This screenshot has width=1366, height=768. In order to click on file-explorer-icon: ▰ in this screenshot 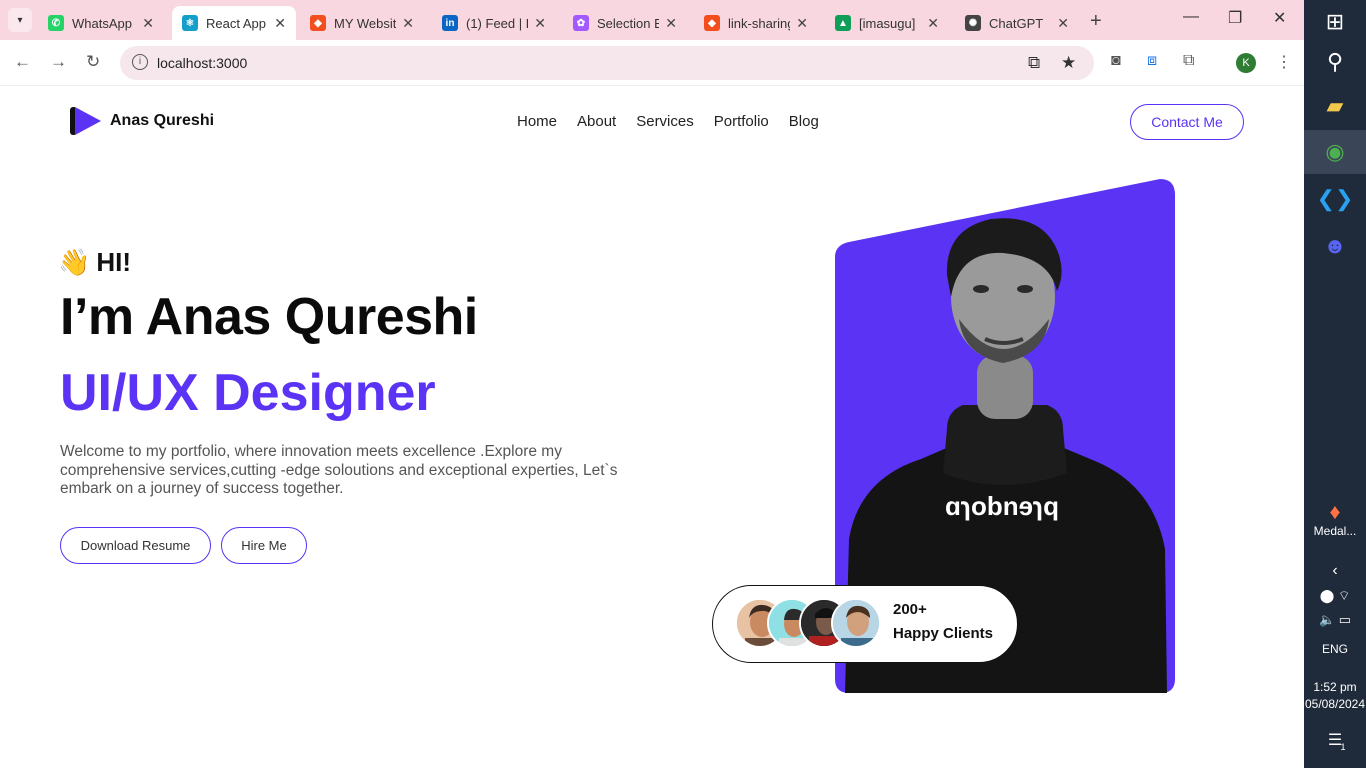, I will do `click(1335, 106)`.